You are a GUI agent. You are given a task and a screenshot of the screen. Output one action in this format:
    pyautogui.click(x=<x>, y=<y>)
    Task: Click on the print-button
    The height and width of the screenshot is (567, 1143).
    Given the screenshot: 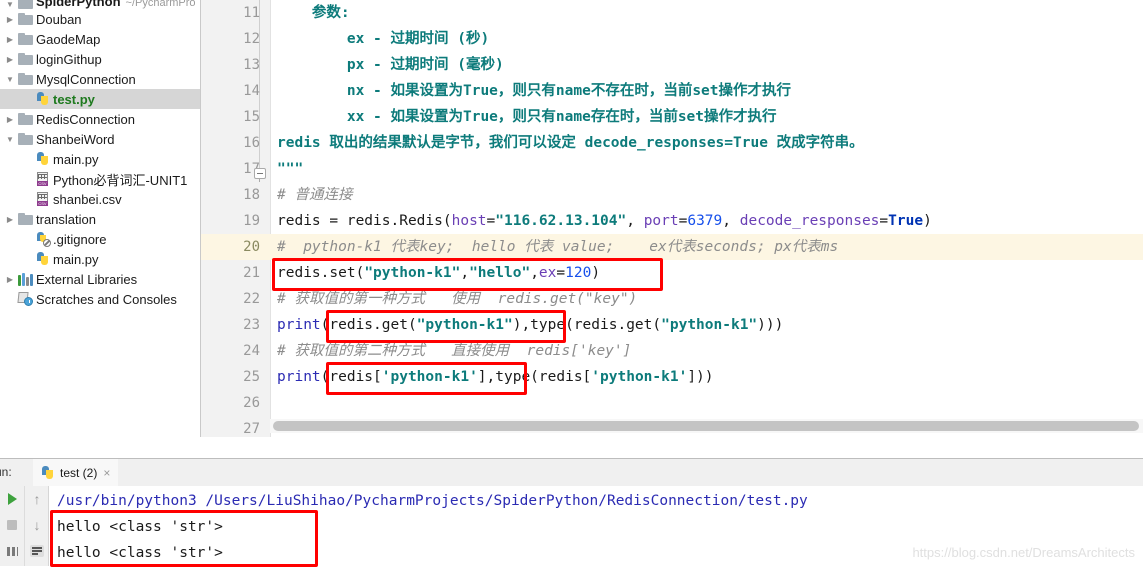 What is the action you would take?
    pyautogui.click(x=12, y=551)
    